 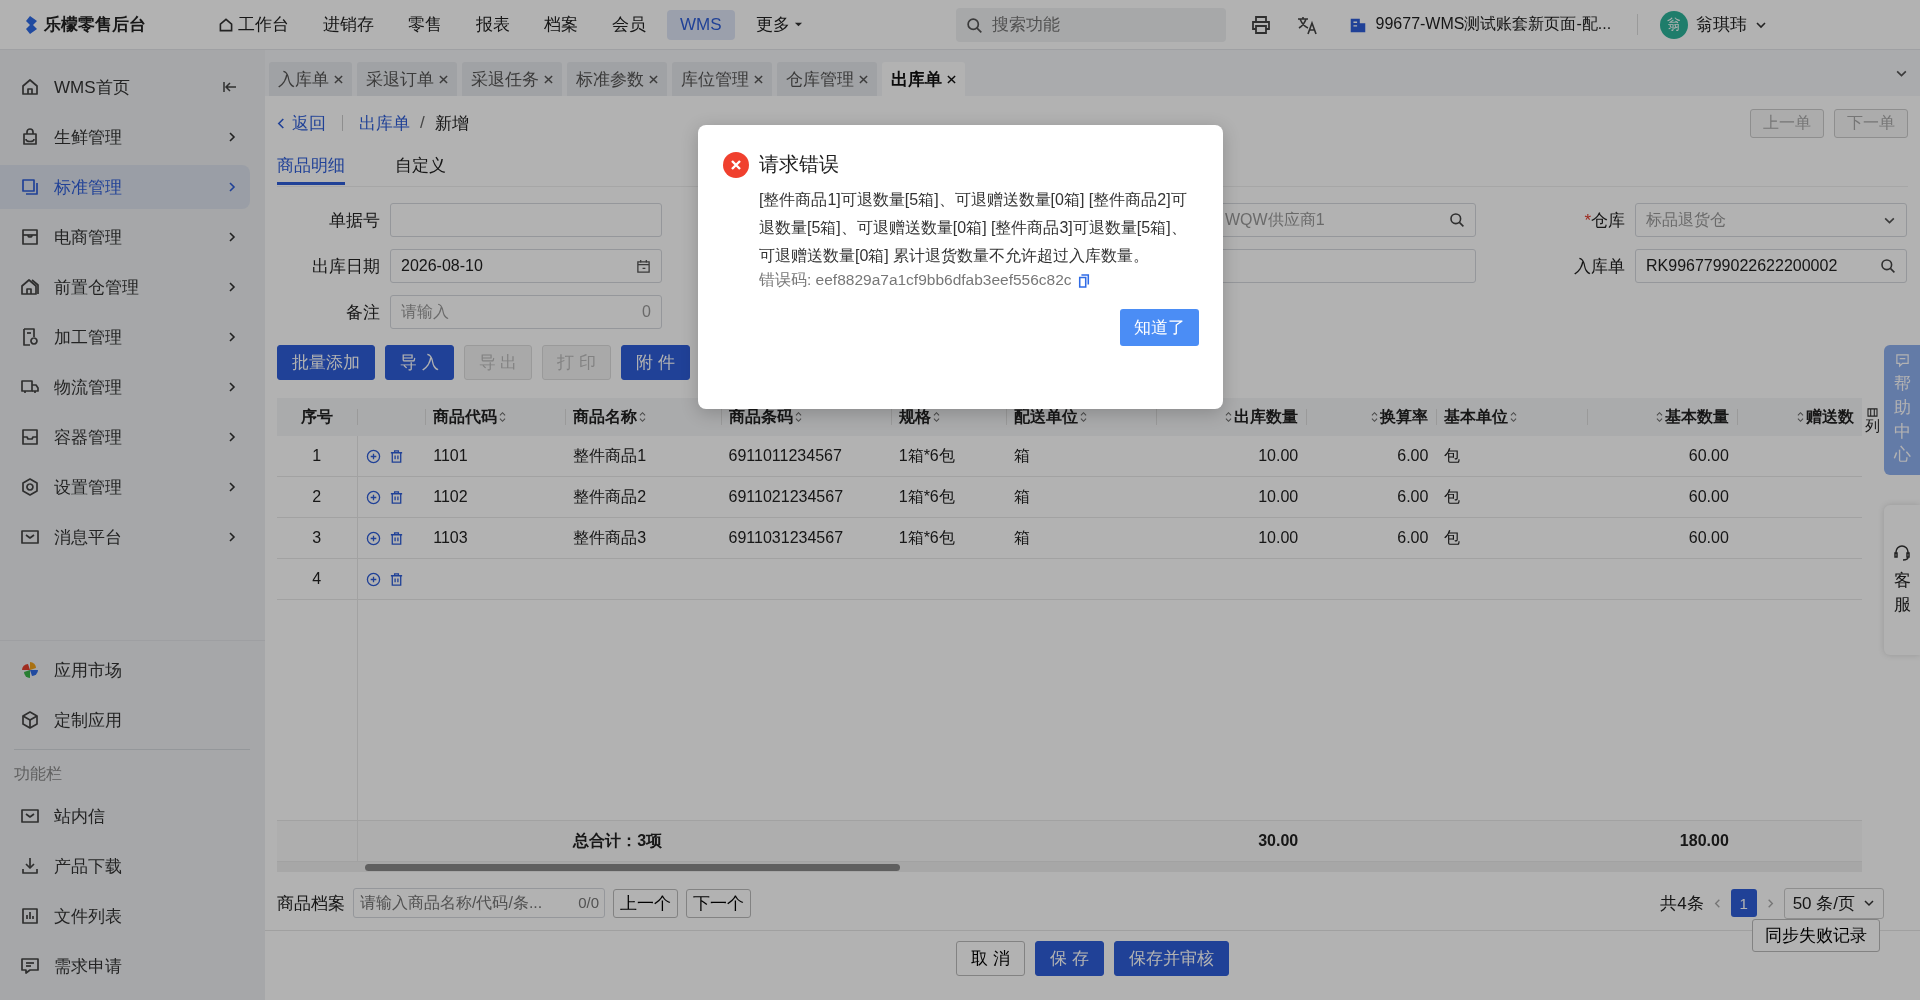 What do you see at coordinates (348, 24) in the screenshot?
I see `nav-item: 进销存` at bounding box center [348, 24].